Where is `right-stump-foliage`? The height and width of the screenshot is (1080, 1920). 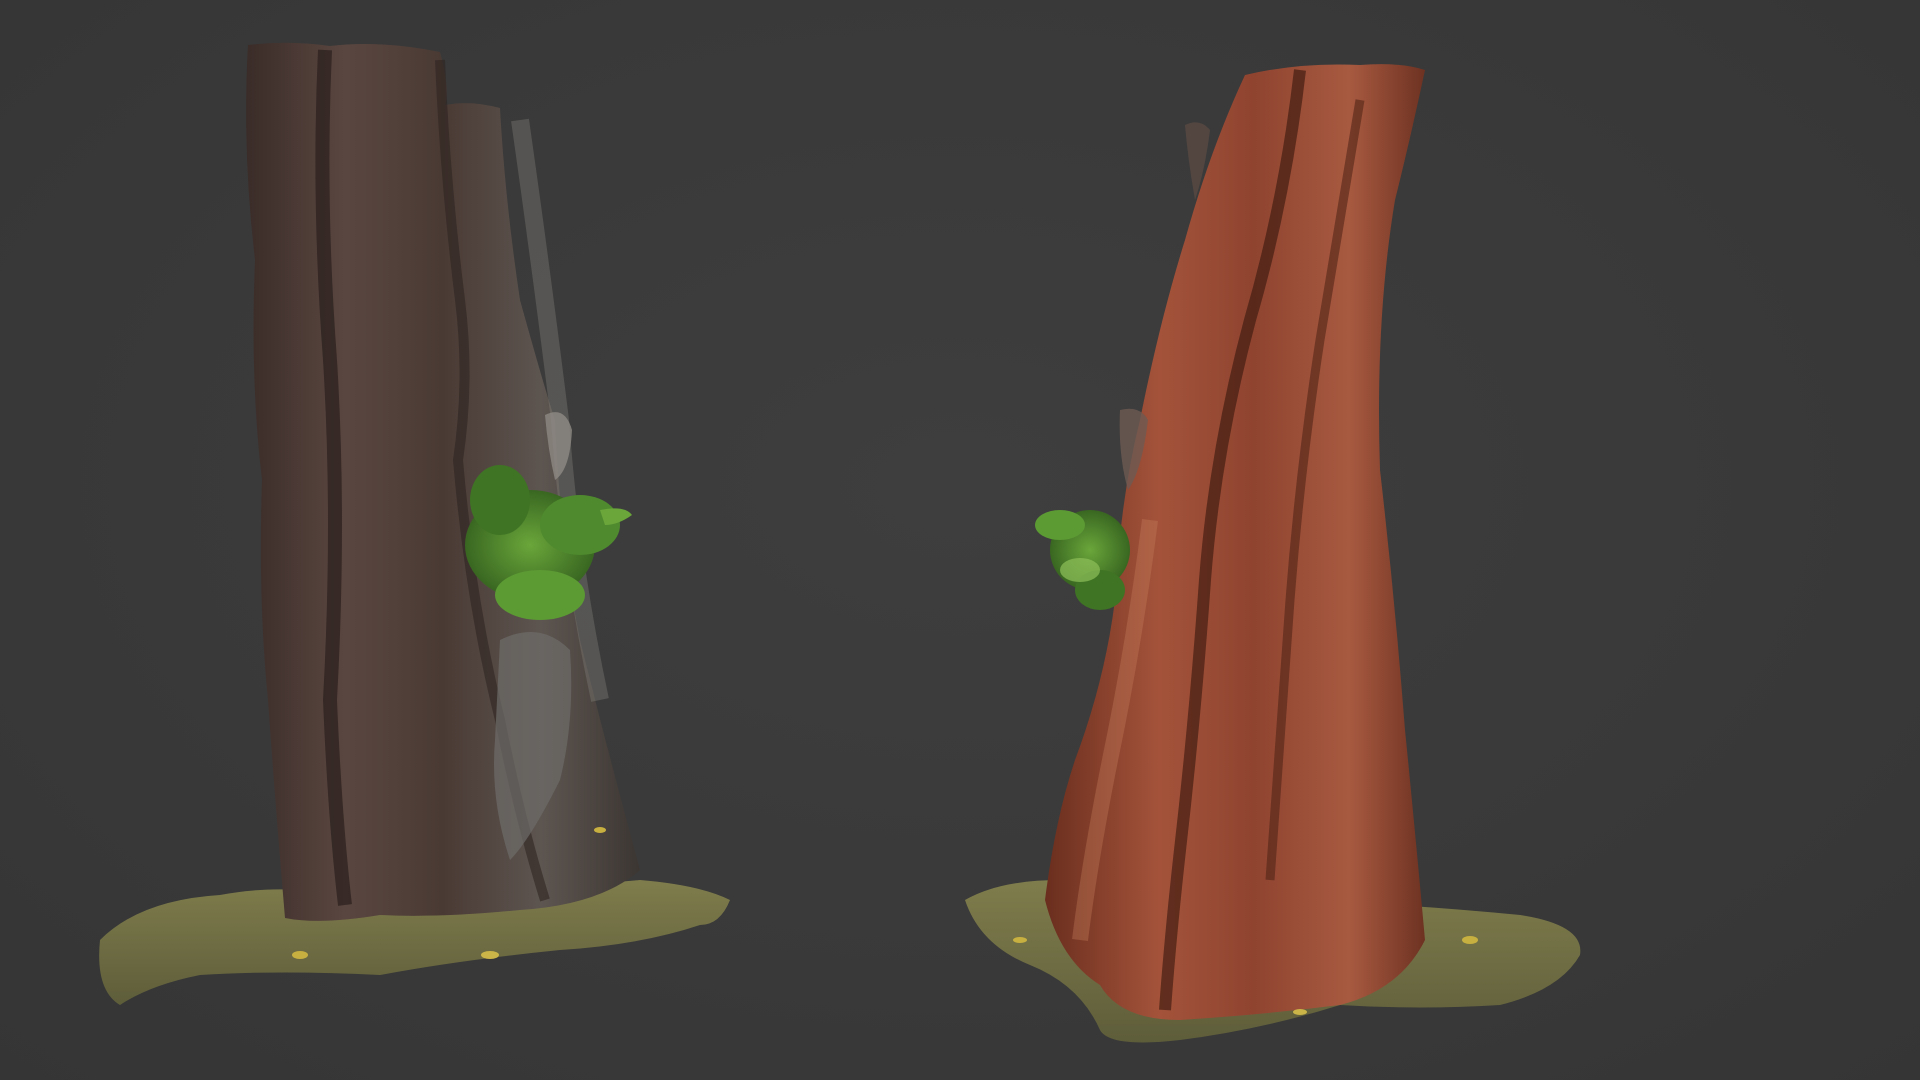 right-stump-foliage is located at coordinates (1082, 560).